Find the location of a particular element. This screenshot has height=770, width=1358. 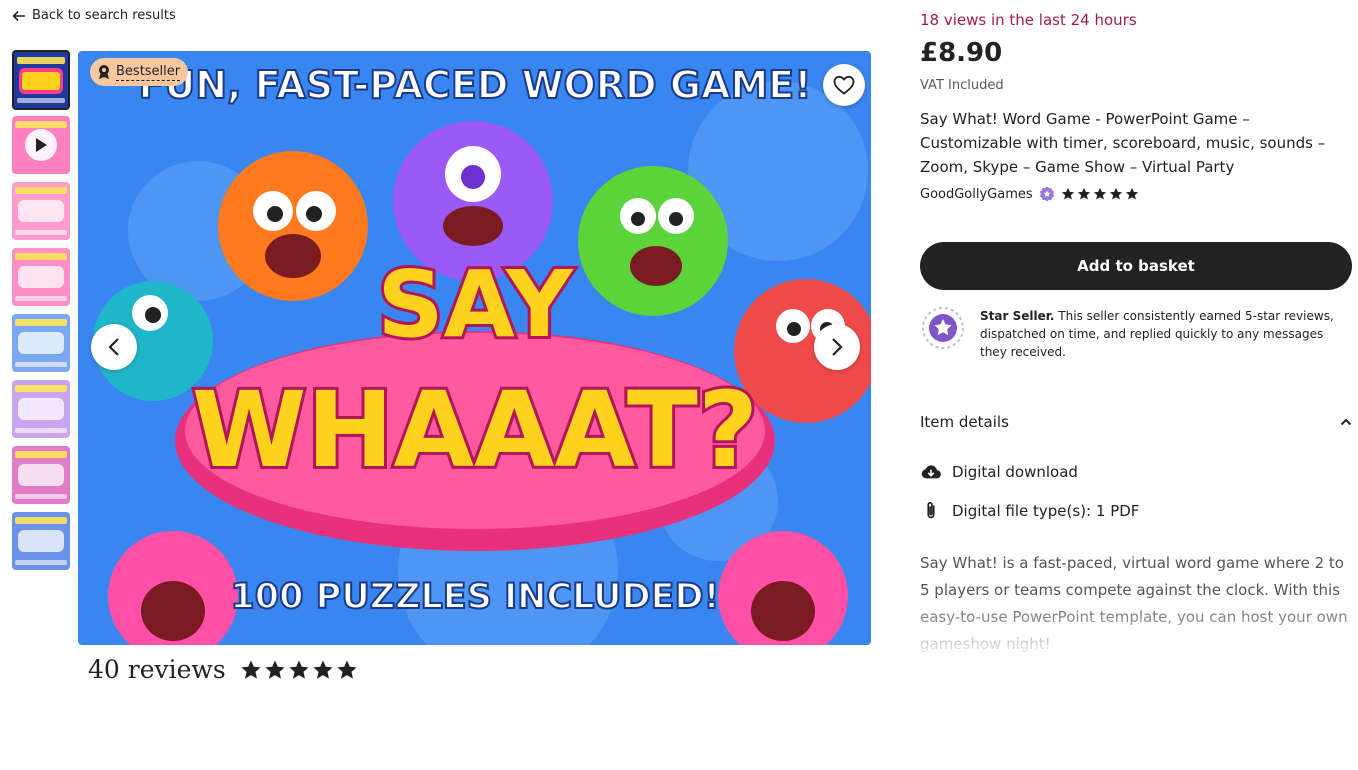

next-image-button is located at coordinates (837, 347).